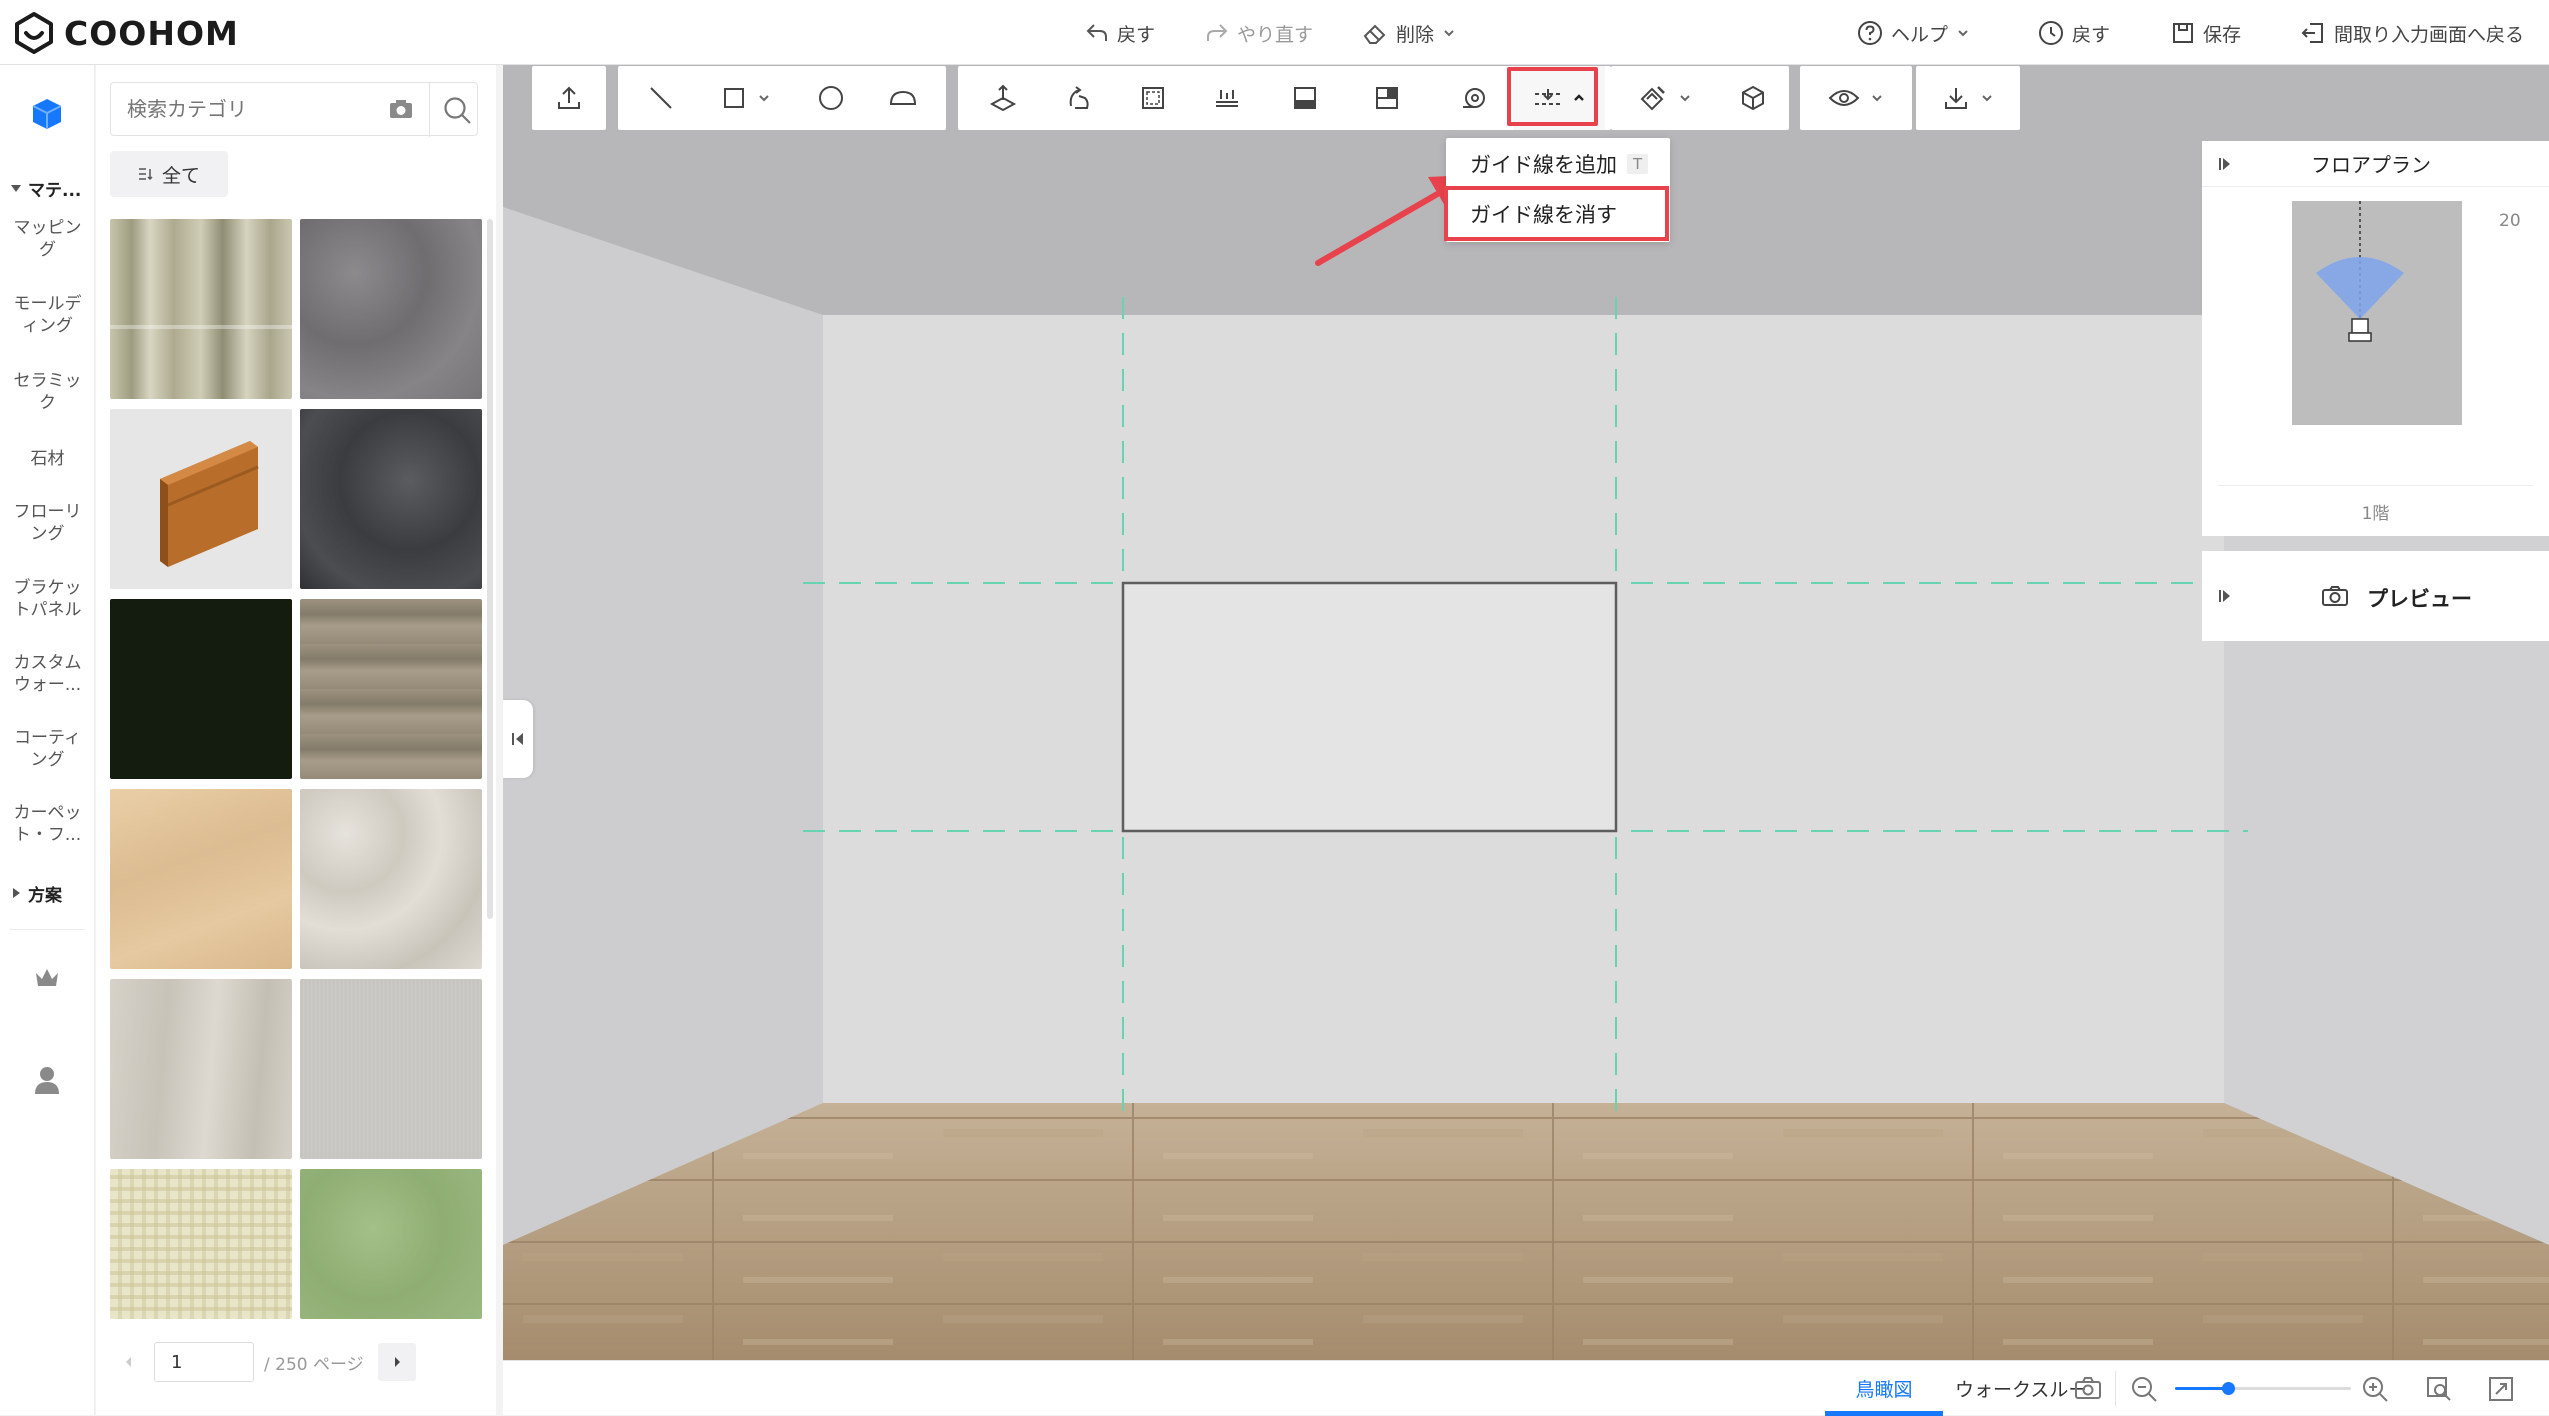  What do you see at coordinates (47, 893) in the screenshot?
I see `rail-section-plan: 方案` at bounding box center [47, 893].